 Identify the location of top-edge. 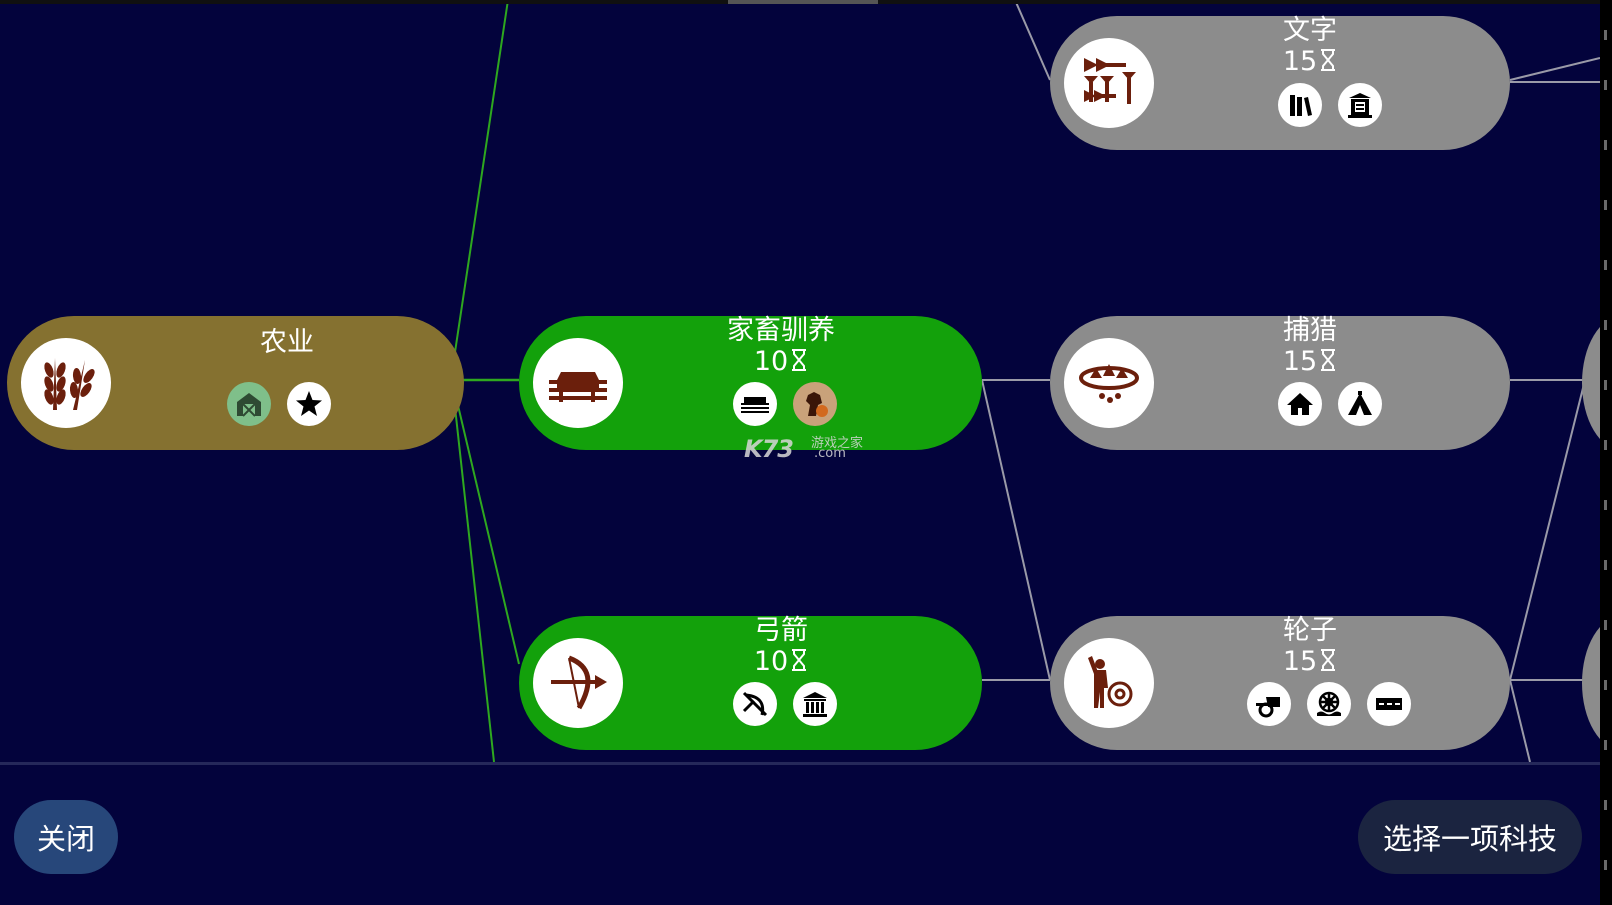
(800, 2).